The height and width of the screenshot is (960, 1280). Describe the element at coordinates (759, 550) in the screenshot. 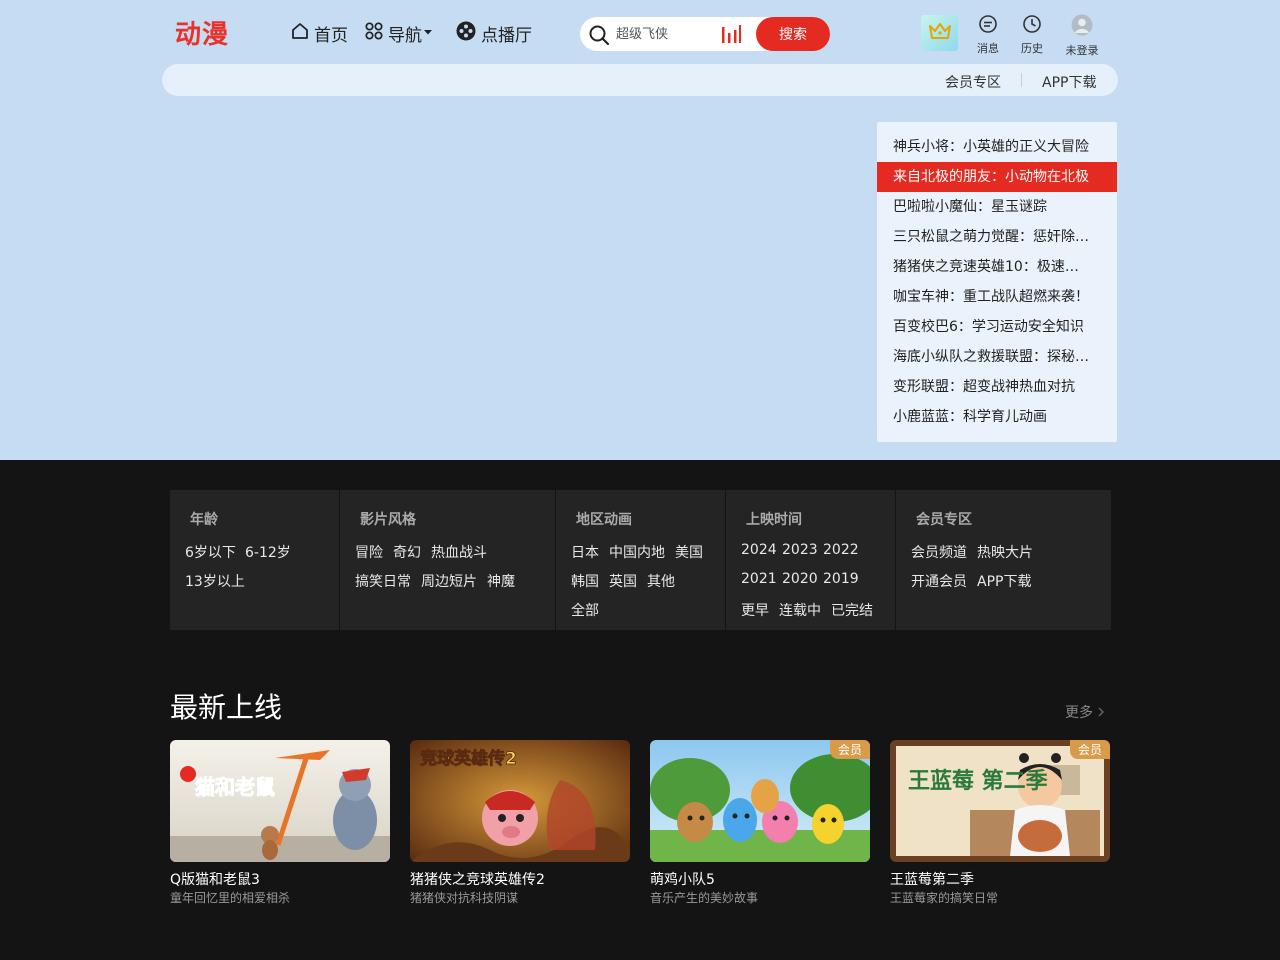

I see `filter-link: 2024` at that location.